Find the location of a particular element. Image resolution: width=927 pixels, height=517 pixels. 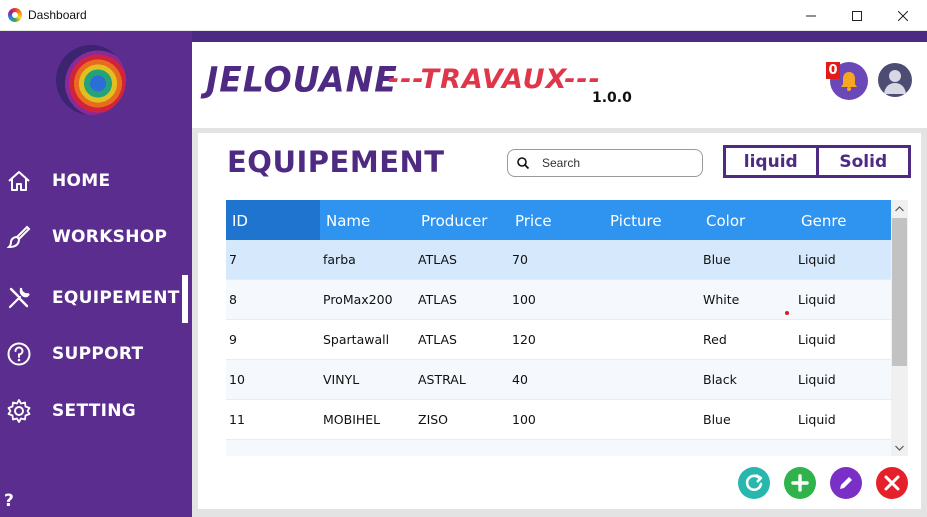

cell-name: farba is located at coordinates (339, 259).